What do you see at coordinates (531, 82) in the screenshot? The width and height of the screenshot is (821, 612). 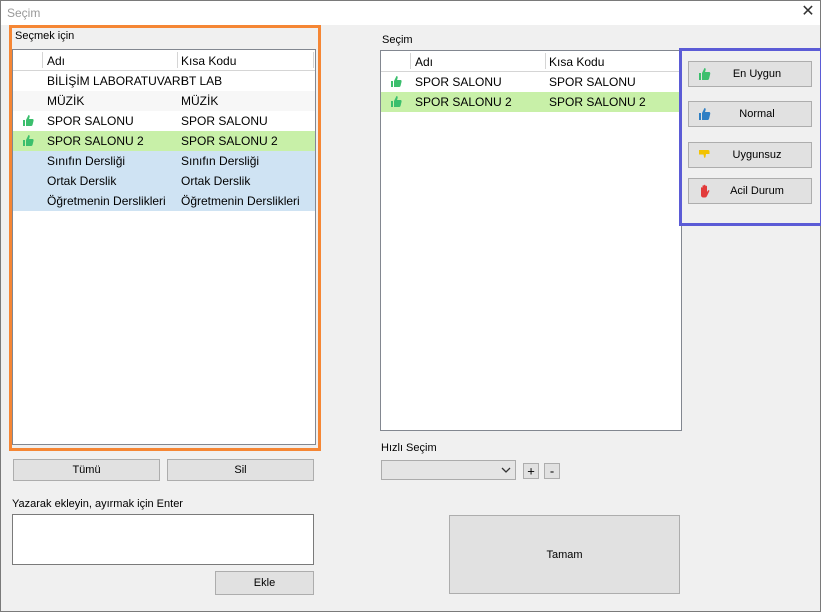 I see `right_panel-row: SPOR SALONU SPOR SALONU` at bounding box center [531, 82].